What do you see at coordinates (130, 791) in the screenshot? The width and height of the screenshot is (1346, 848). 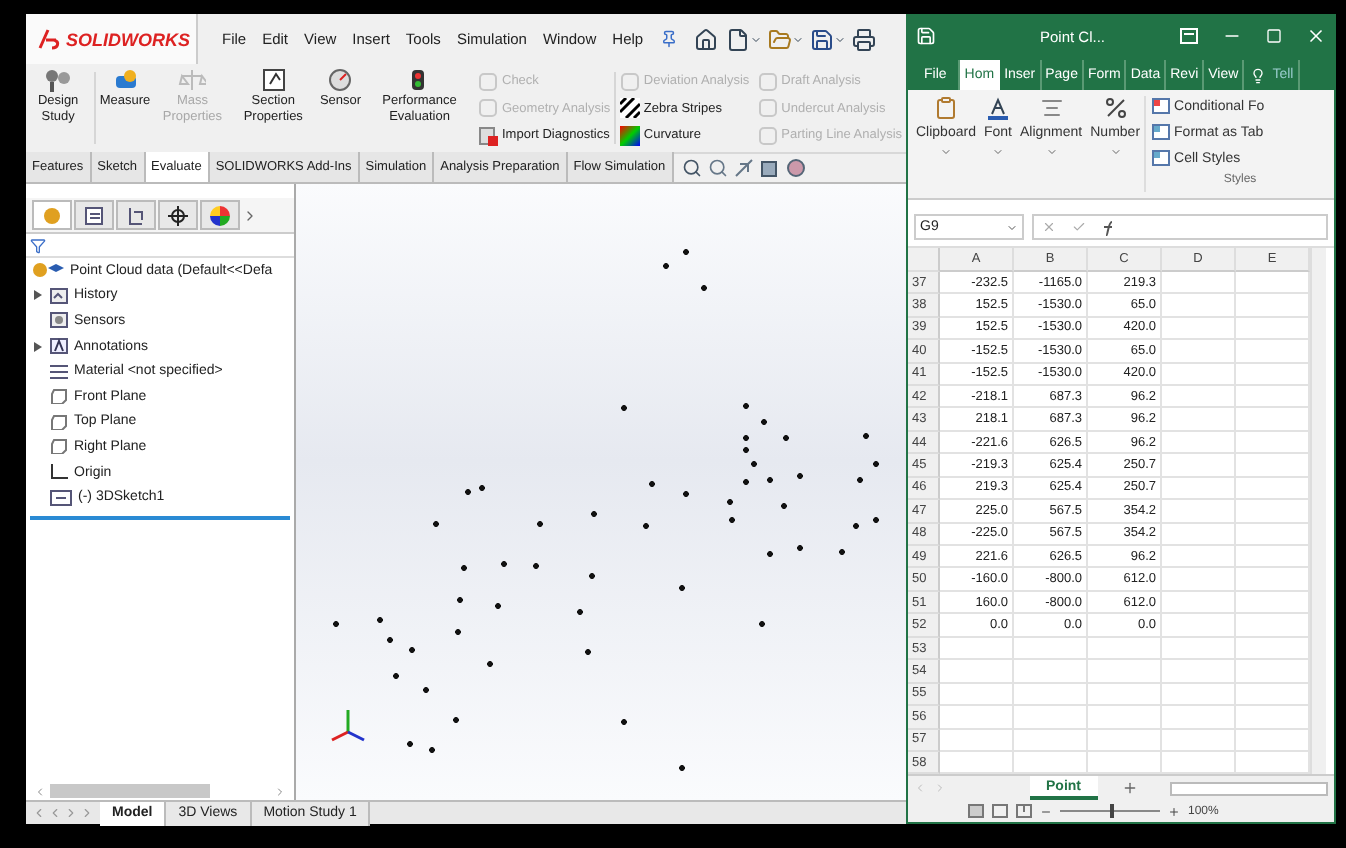 I see `scrollbar-thumb` at bounding box center [130, 791].